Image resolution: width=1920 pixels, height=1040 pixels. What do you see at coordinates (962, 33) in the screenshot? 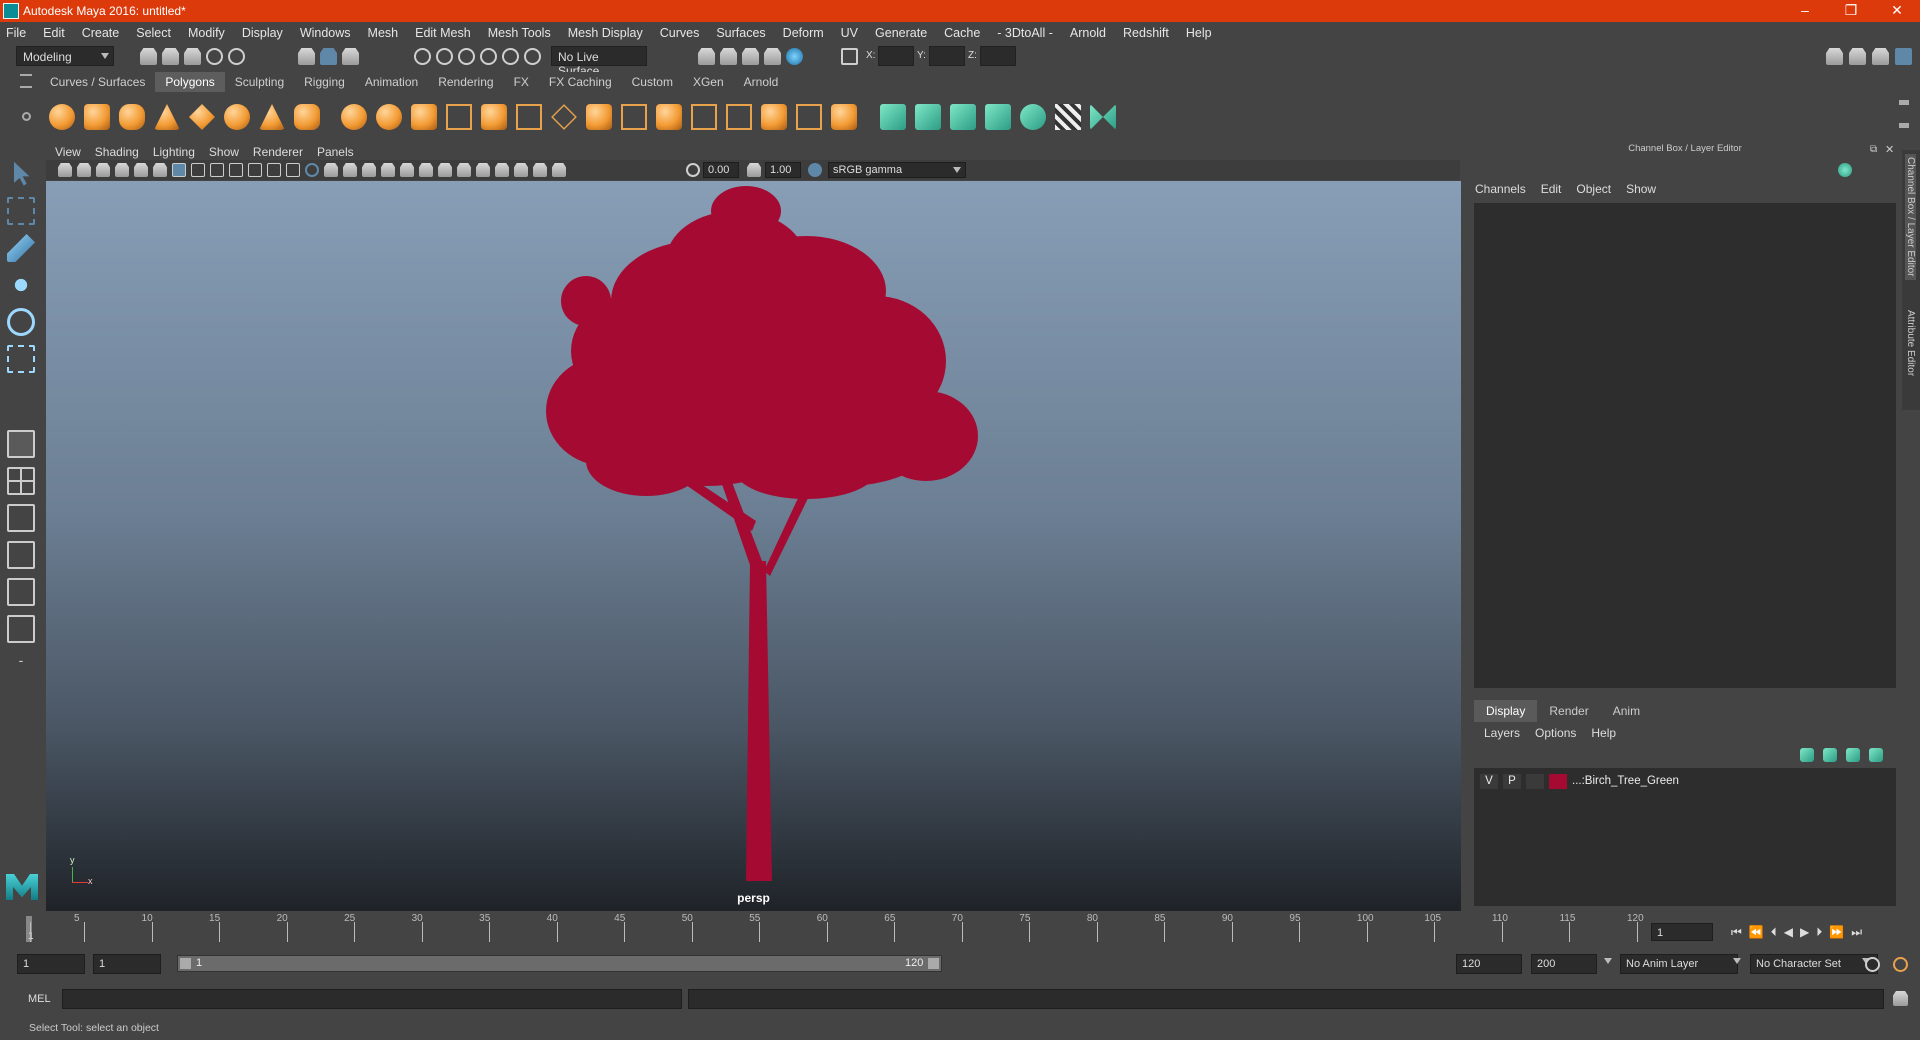
I see `menu-cache: Cache` at bounding box center [962, 33].